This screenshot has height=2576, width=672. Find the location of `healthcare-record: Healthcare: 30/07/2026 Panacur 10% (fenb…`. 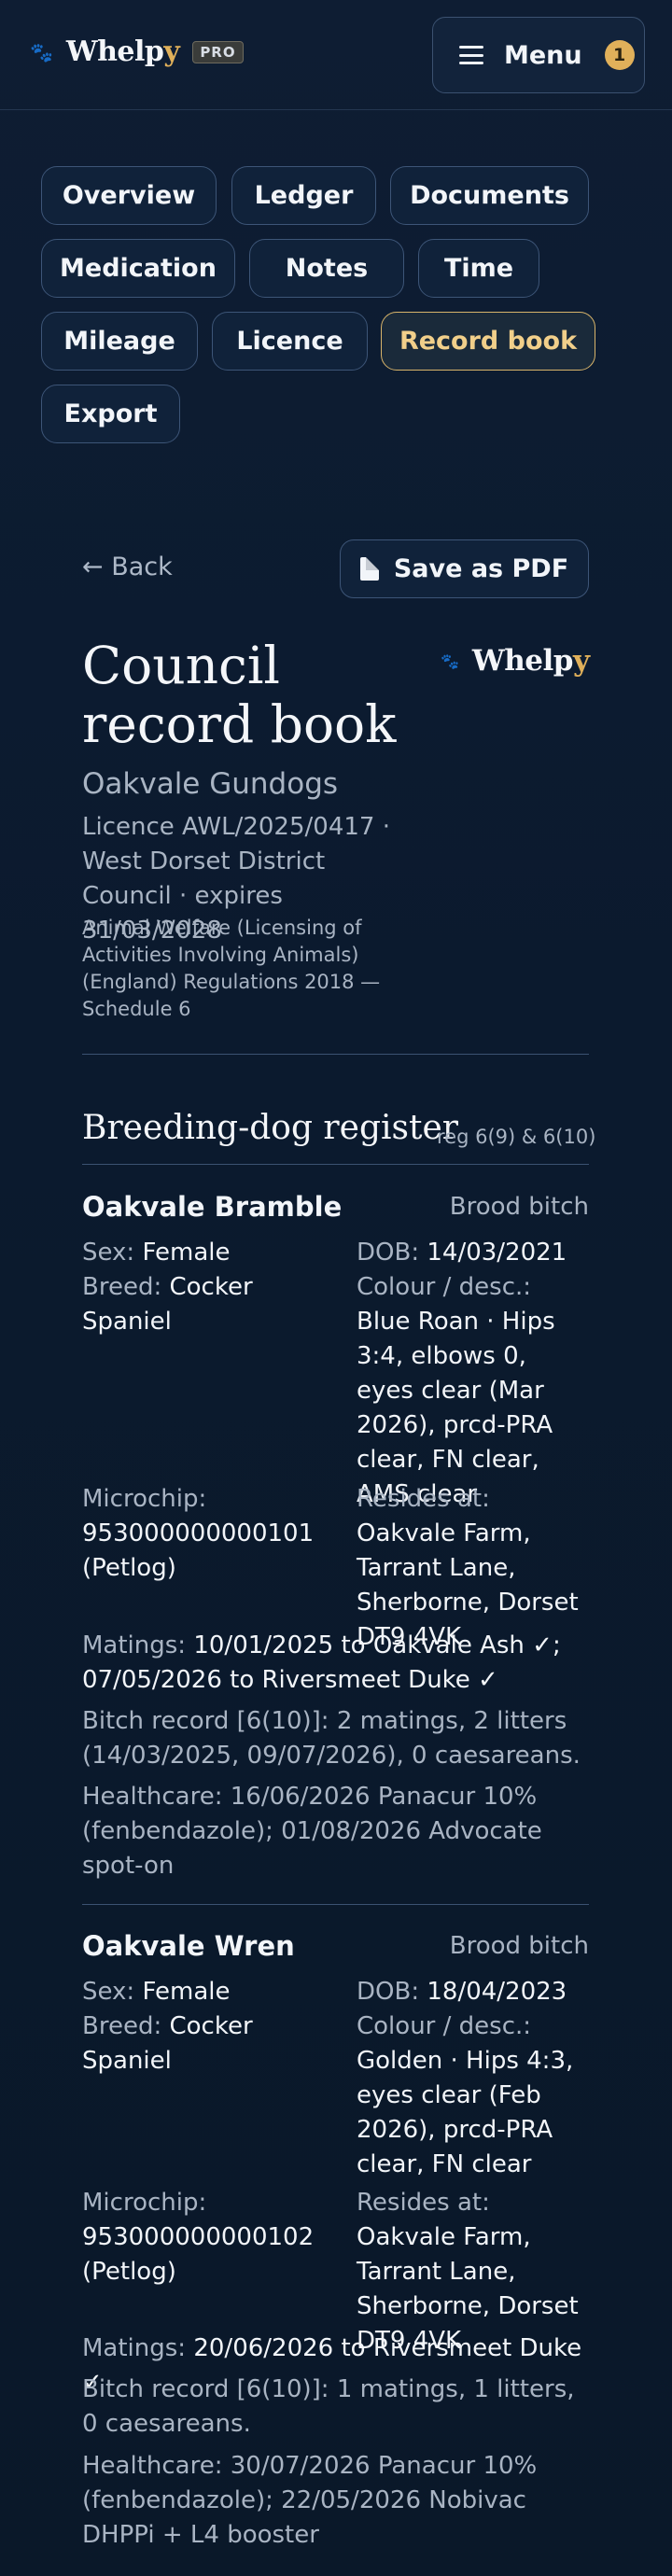

healthcare-record: Healthcare: 30/07/2026 Panacur 10% (fenb… is located at coordinates (310, 2500).